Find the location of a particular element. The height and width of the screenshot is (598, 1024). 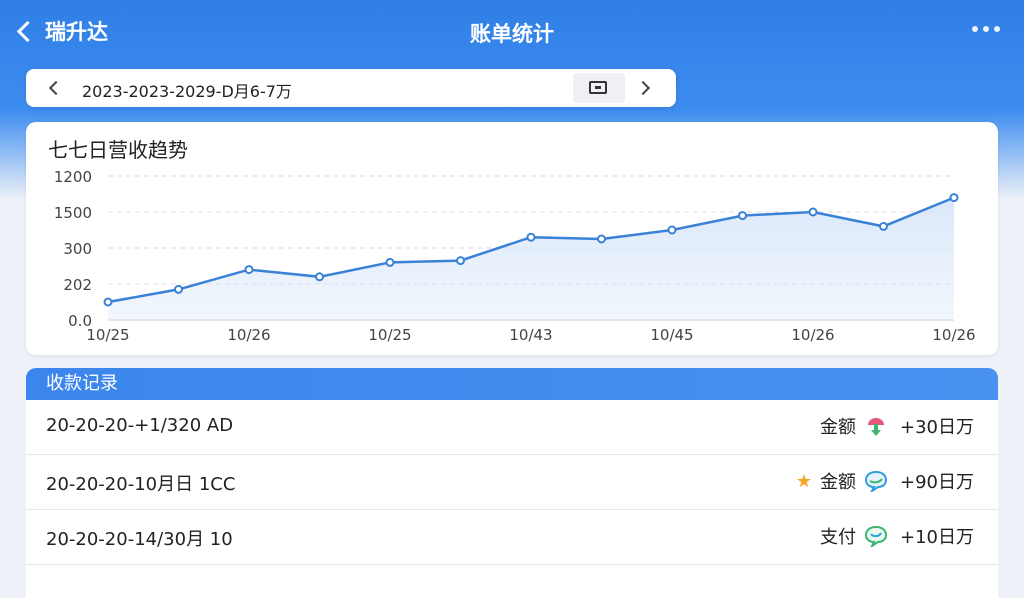

top-navigation-bar: 瑞升达 账单统计 is located at coordinates (512, 31).